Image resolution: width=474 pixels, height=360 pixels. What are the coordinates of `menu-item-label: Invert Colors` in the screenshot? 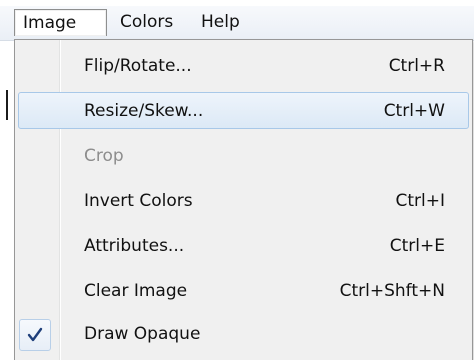 It's located at (138, 201).